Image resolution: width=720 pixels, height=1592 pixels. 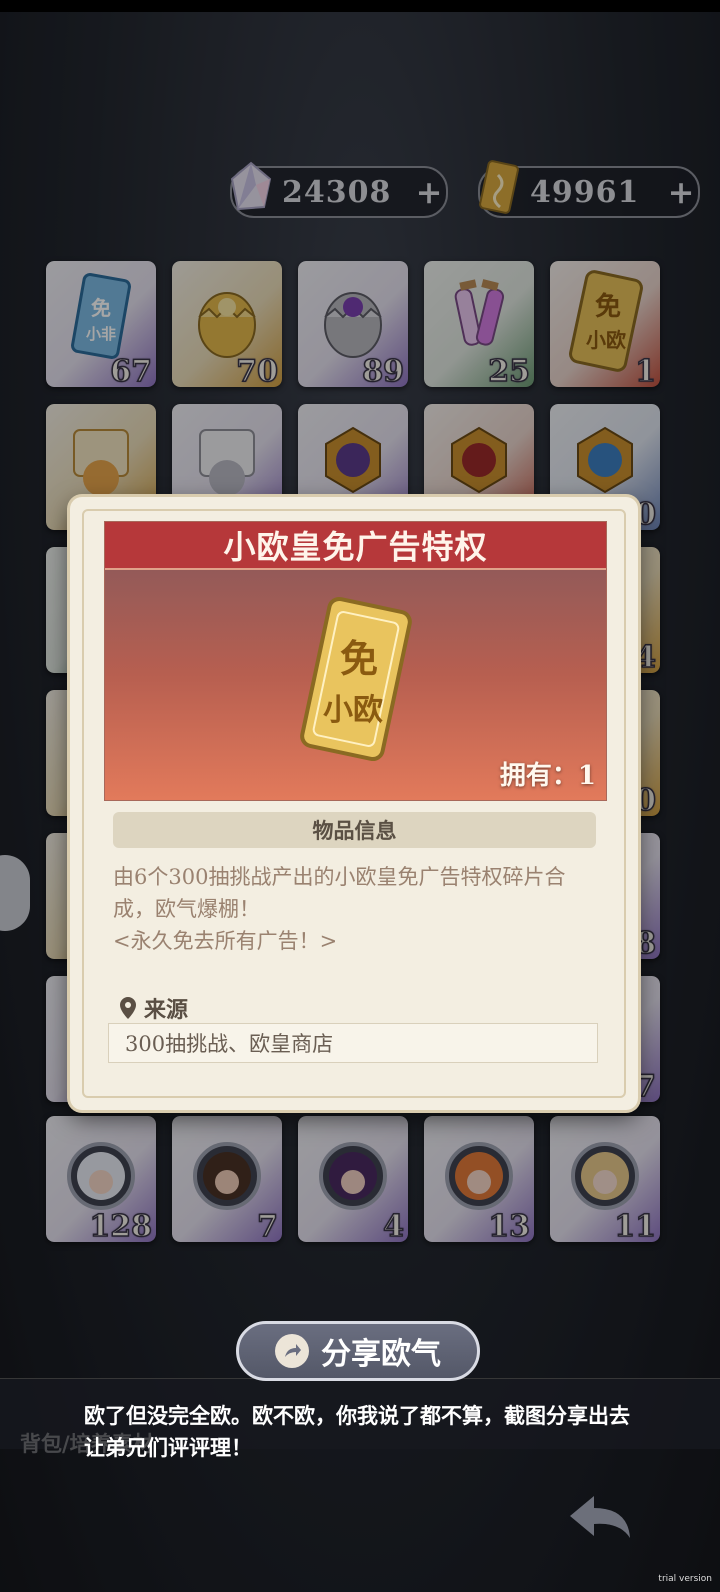 I want to click on share-message: 欧了但没完全欧。欧不欧，你我说了都不算，截图分享出去让弟兄们评评理！, so click(x=357, y=1431).